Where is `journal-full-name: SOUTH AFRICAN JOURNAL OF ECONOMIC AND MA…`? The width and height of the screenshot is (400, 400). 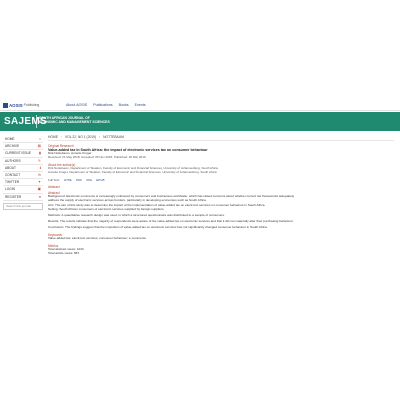
journal-full-name: SOUTH AFRICAN JOURNAL OF ECONOMIC AND MA… is located at coordinates (99, 120).